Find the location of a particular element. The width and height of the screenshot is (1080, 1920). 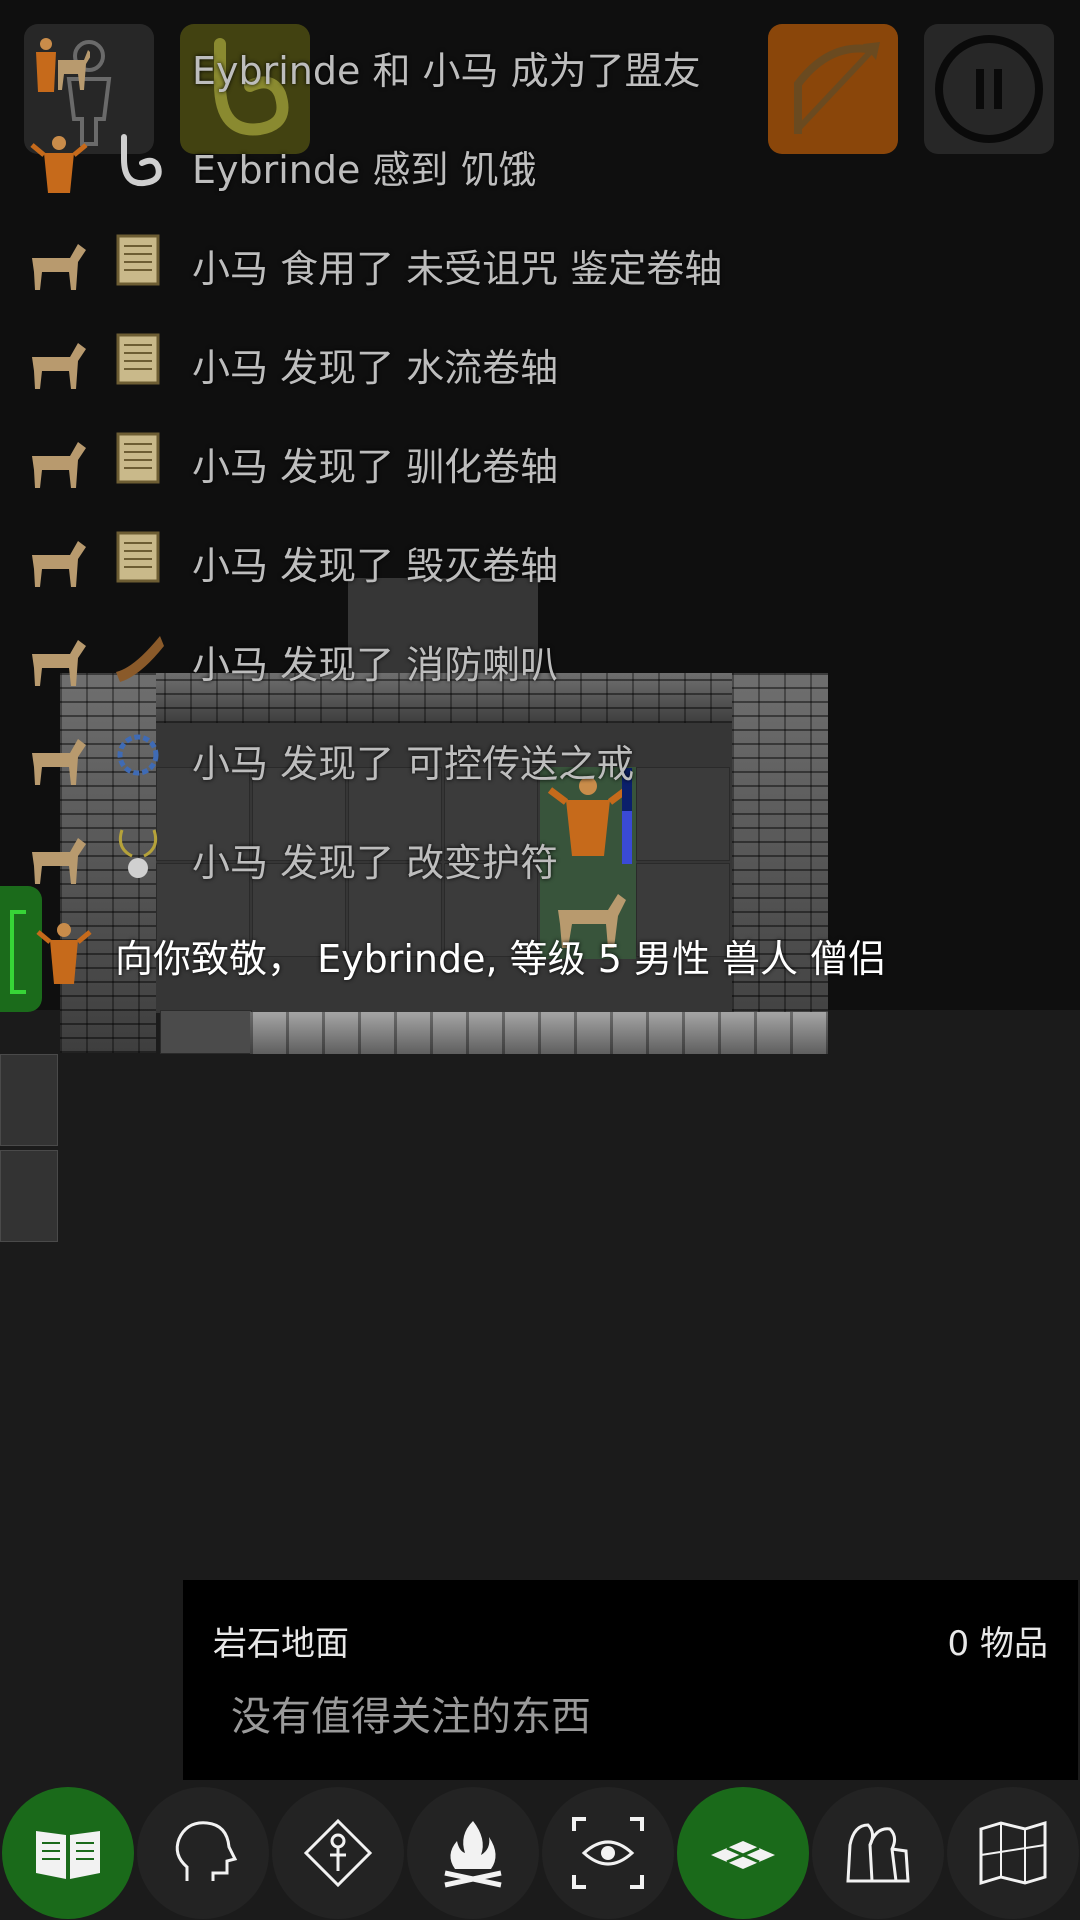

log-greeting: 向你致敬， Eybrinde, 等级 5 男性 兽人 僧侣 is located at coordinates (540, 950).